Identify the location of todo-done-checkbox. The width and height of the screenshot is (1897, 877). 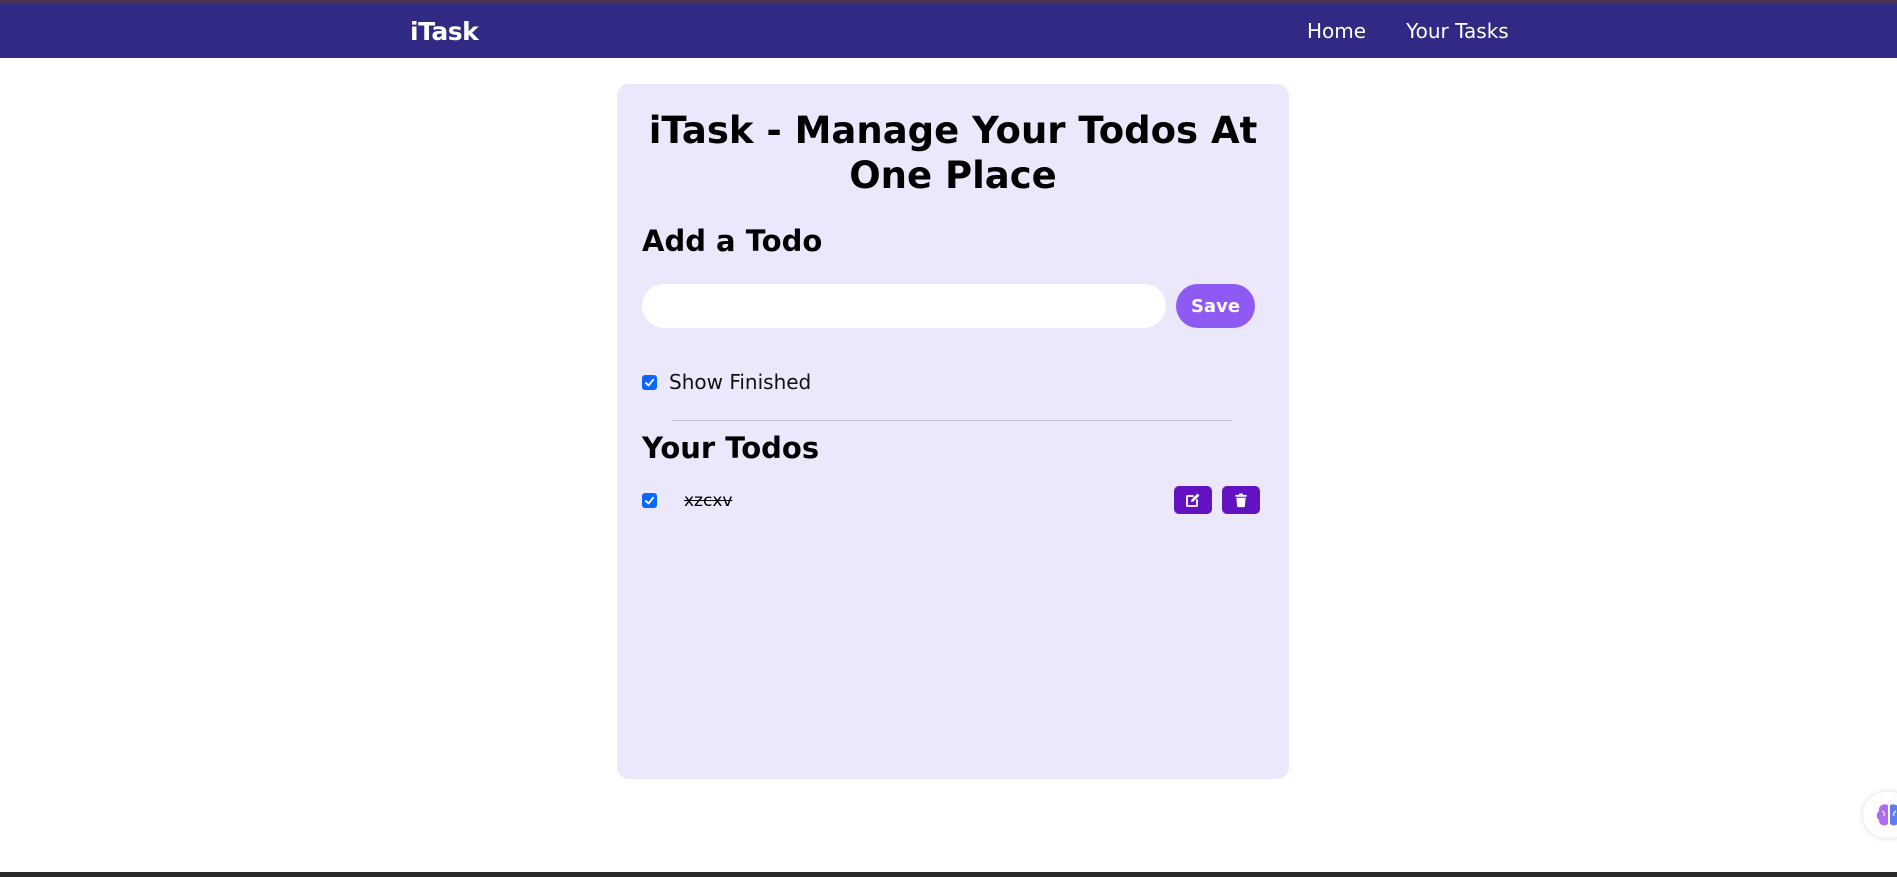
(649, 500).